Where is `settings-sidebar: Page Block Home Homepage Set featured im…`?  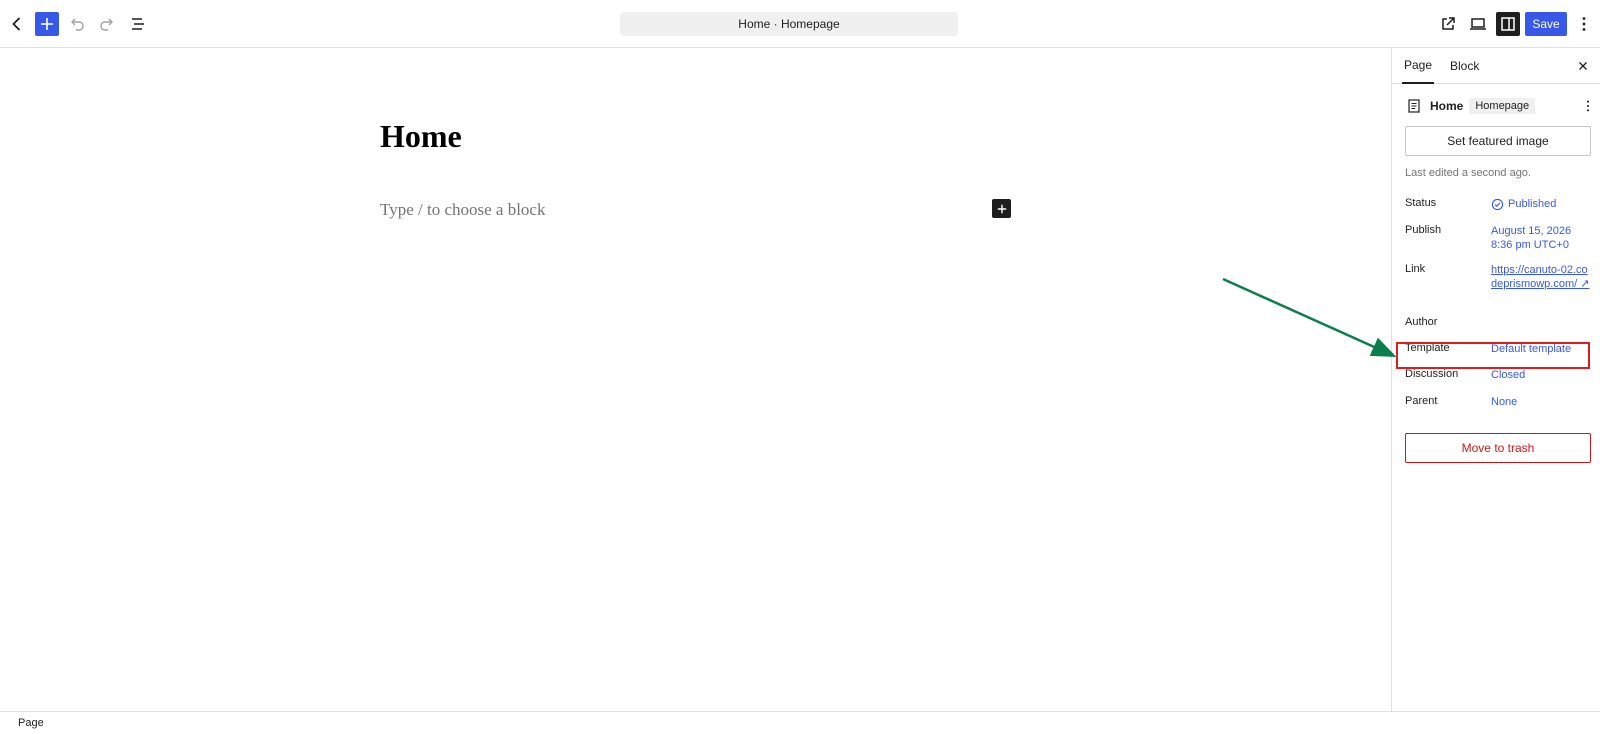 settings-sidebar: Page Block Home Homepage Set featured im… is located at coordinates (1495, 379).